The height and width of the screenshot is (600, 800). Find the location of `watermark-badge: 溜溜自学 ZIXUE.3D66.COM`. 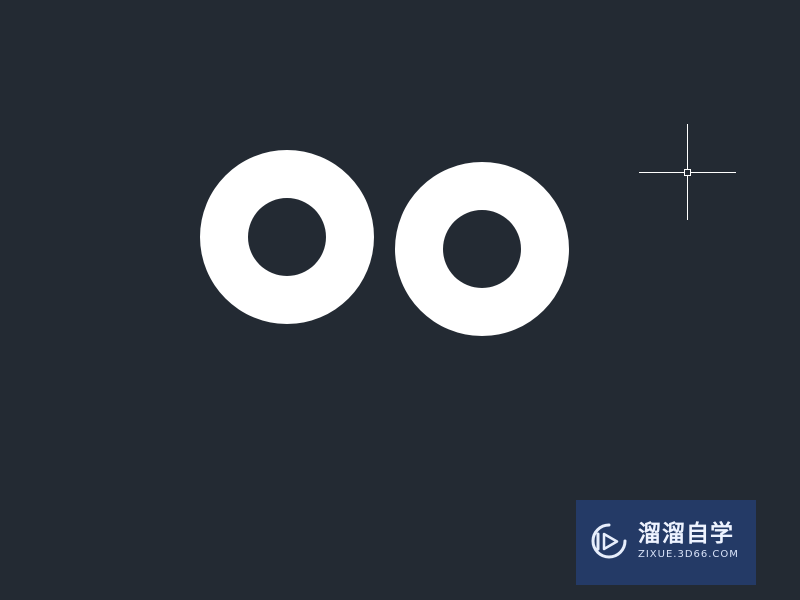

watermark-badge: 溜溜自学 ZIXUE.3D66.COM is located at coordinates (666, 542).